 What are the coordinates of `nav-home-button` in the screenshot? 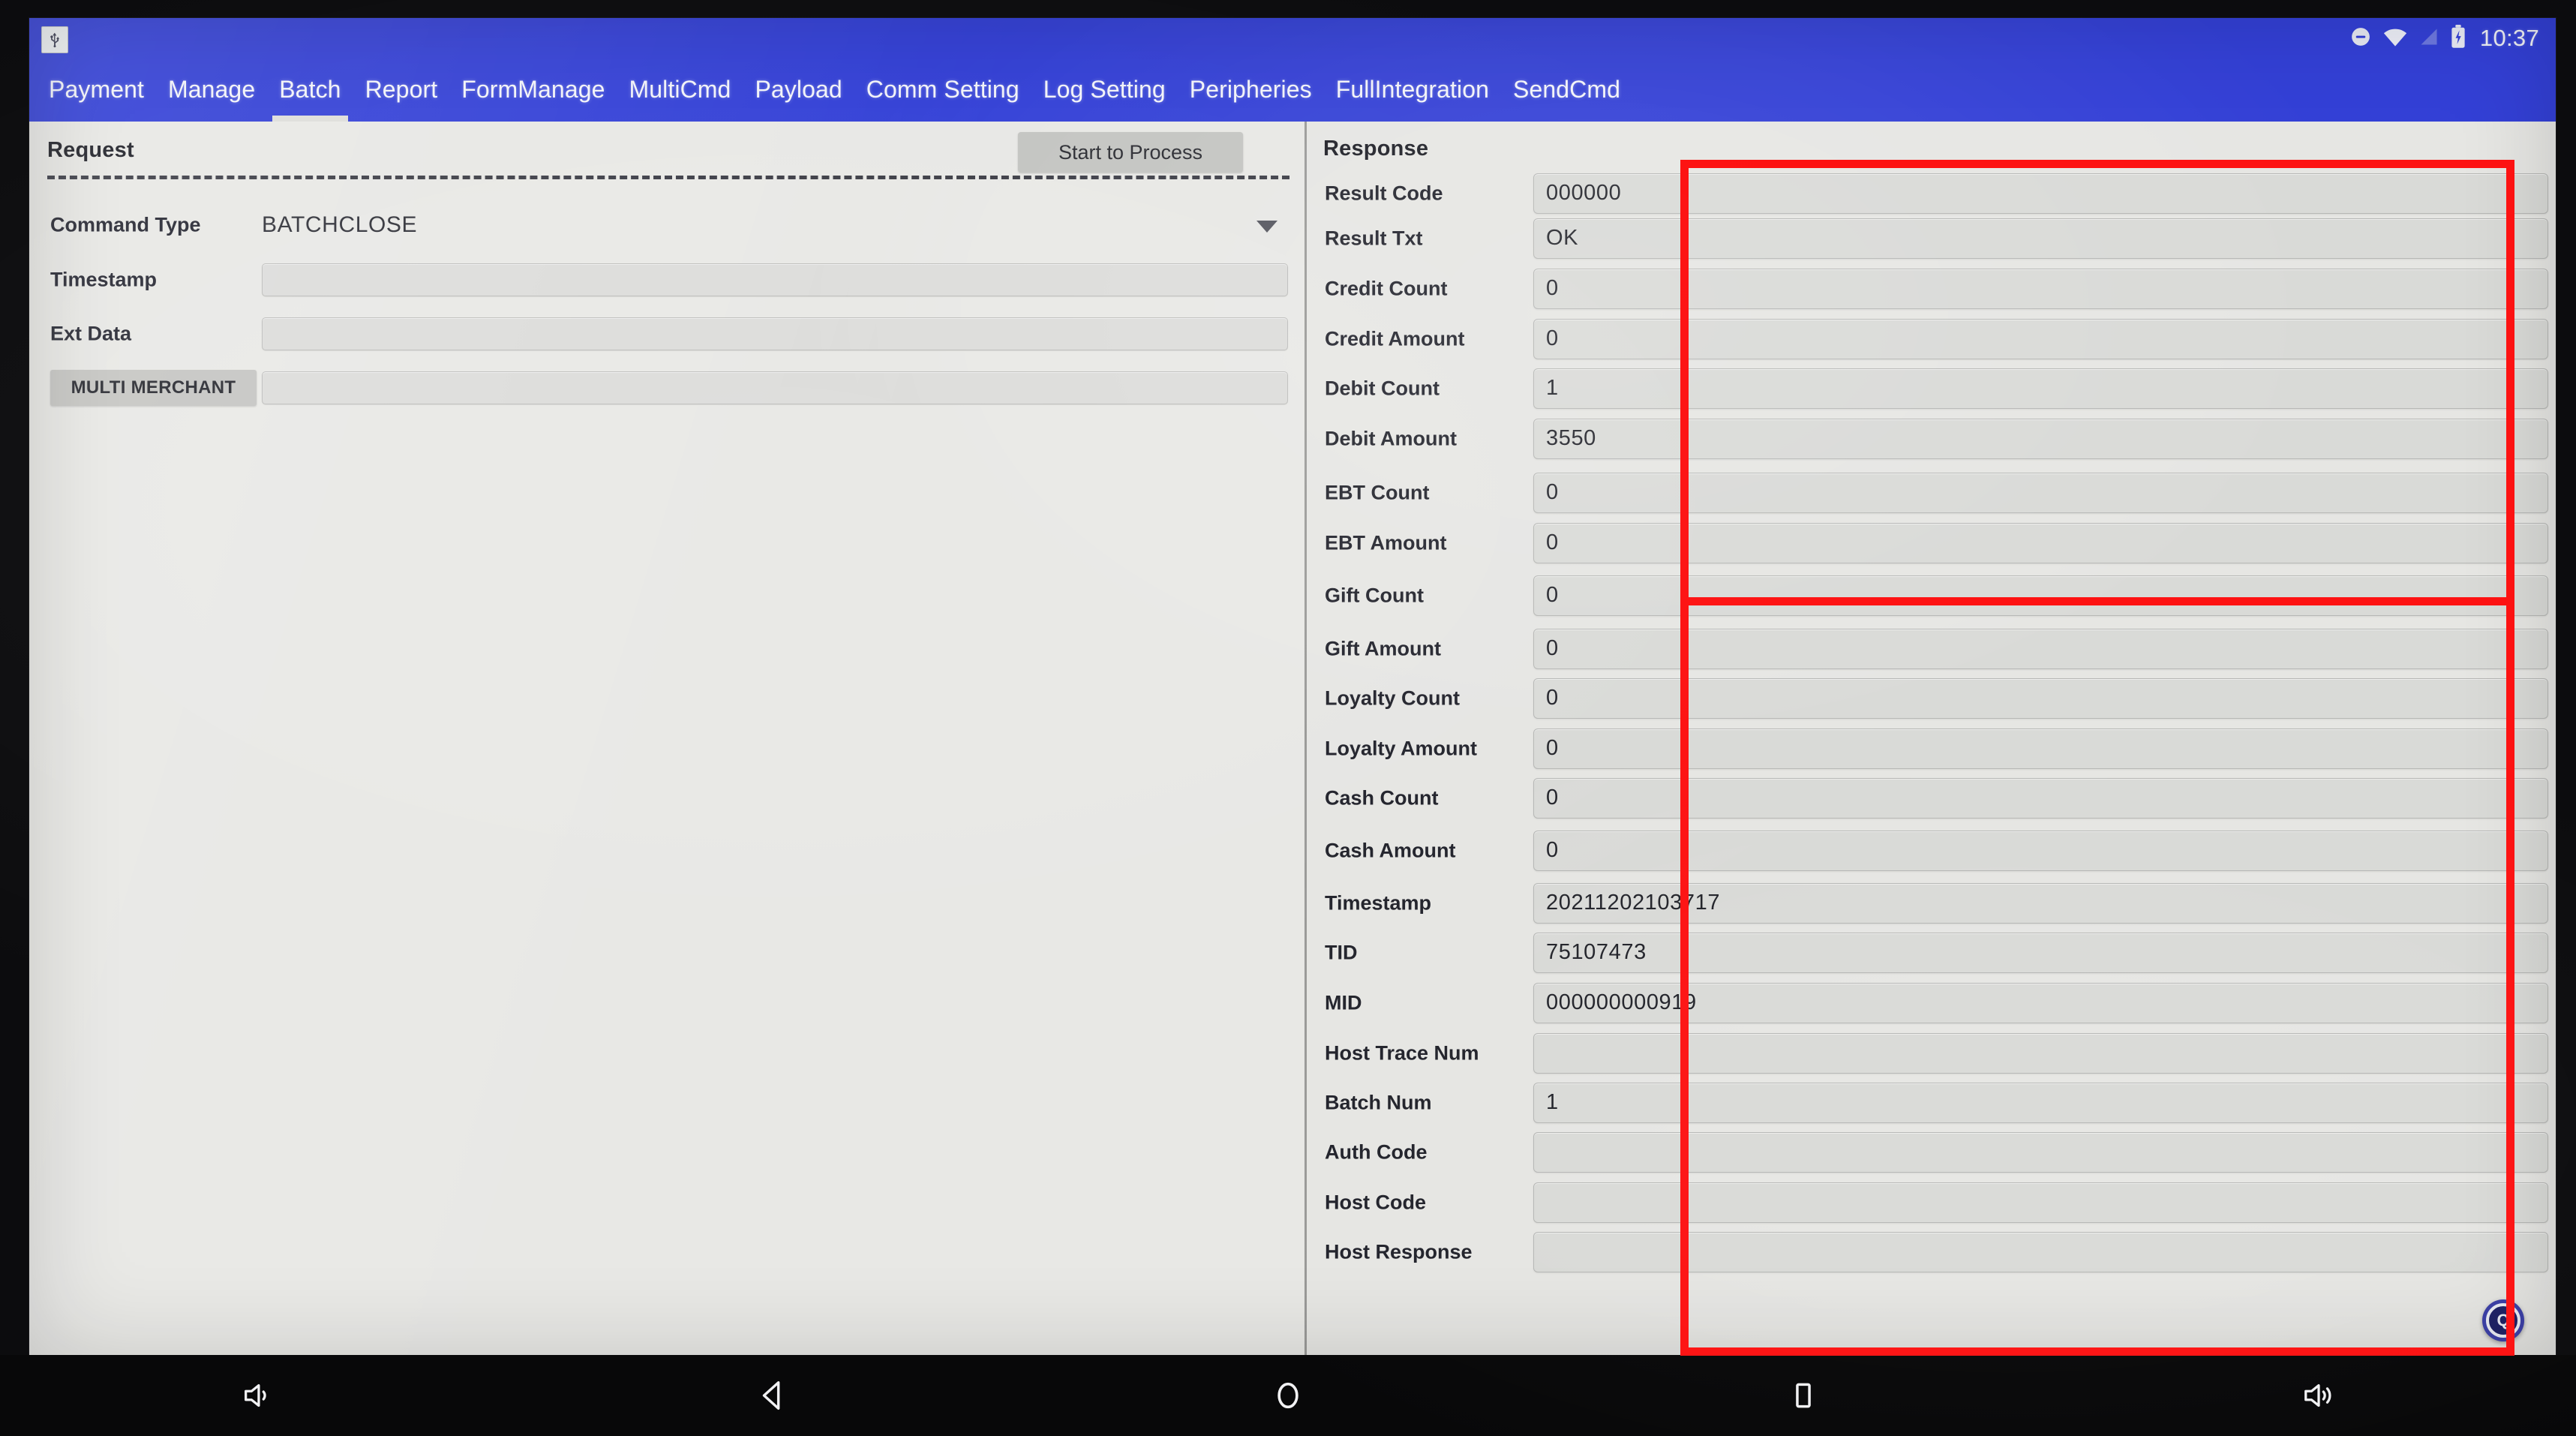 It's located at (1288, 1395).